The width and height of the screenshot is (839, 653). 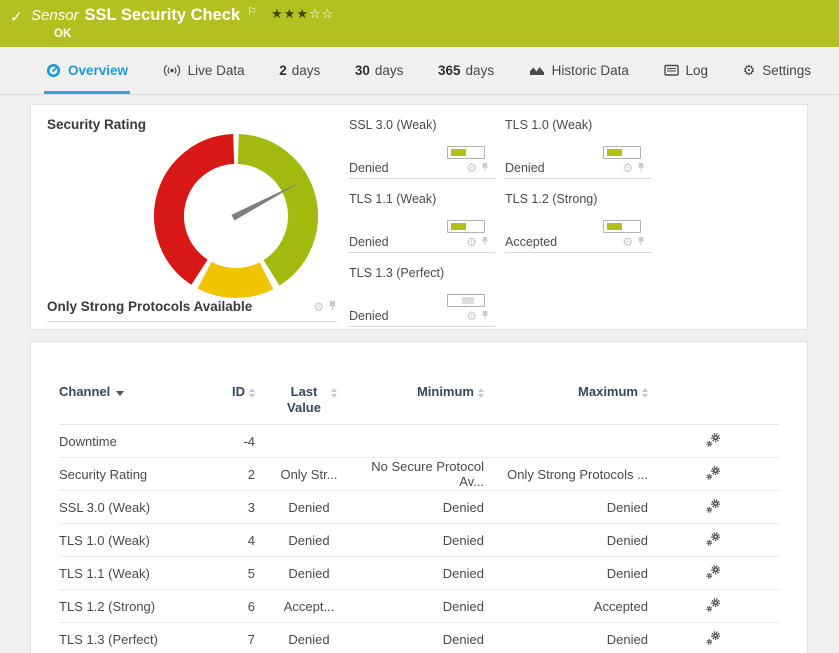 I want to click on column-header-last-value: Last Value, so click(x=309, y=400).